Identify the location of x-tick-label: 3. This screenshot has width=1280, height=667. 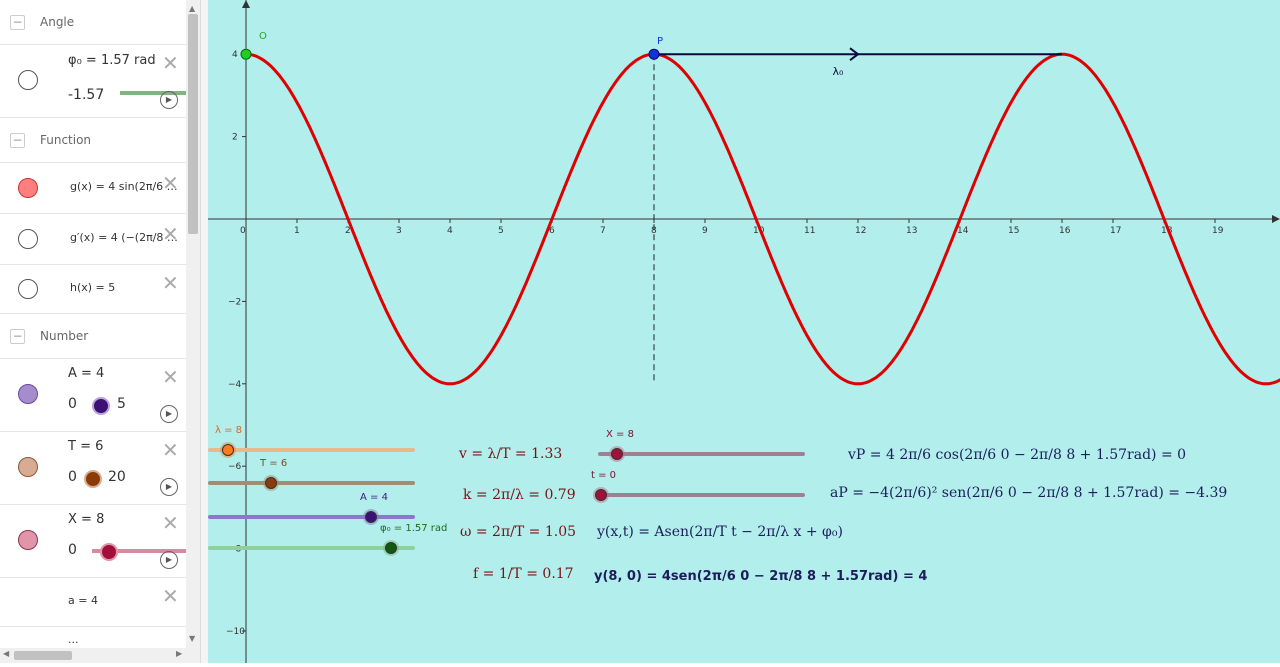
(399, 231).